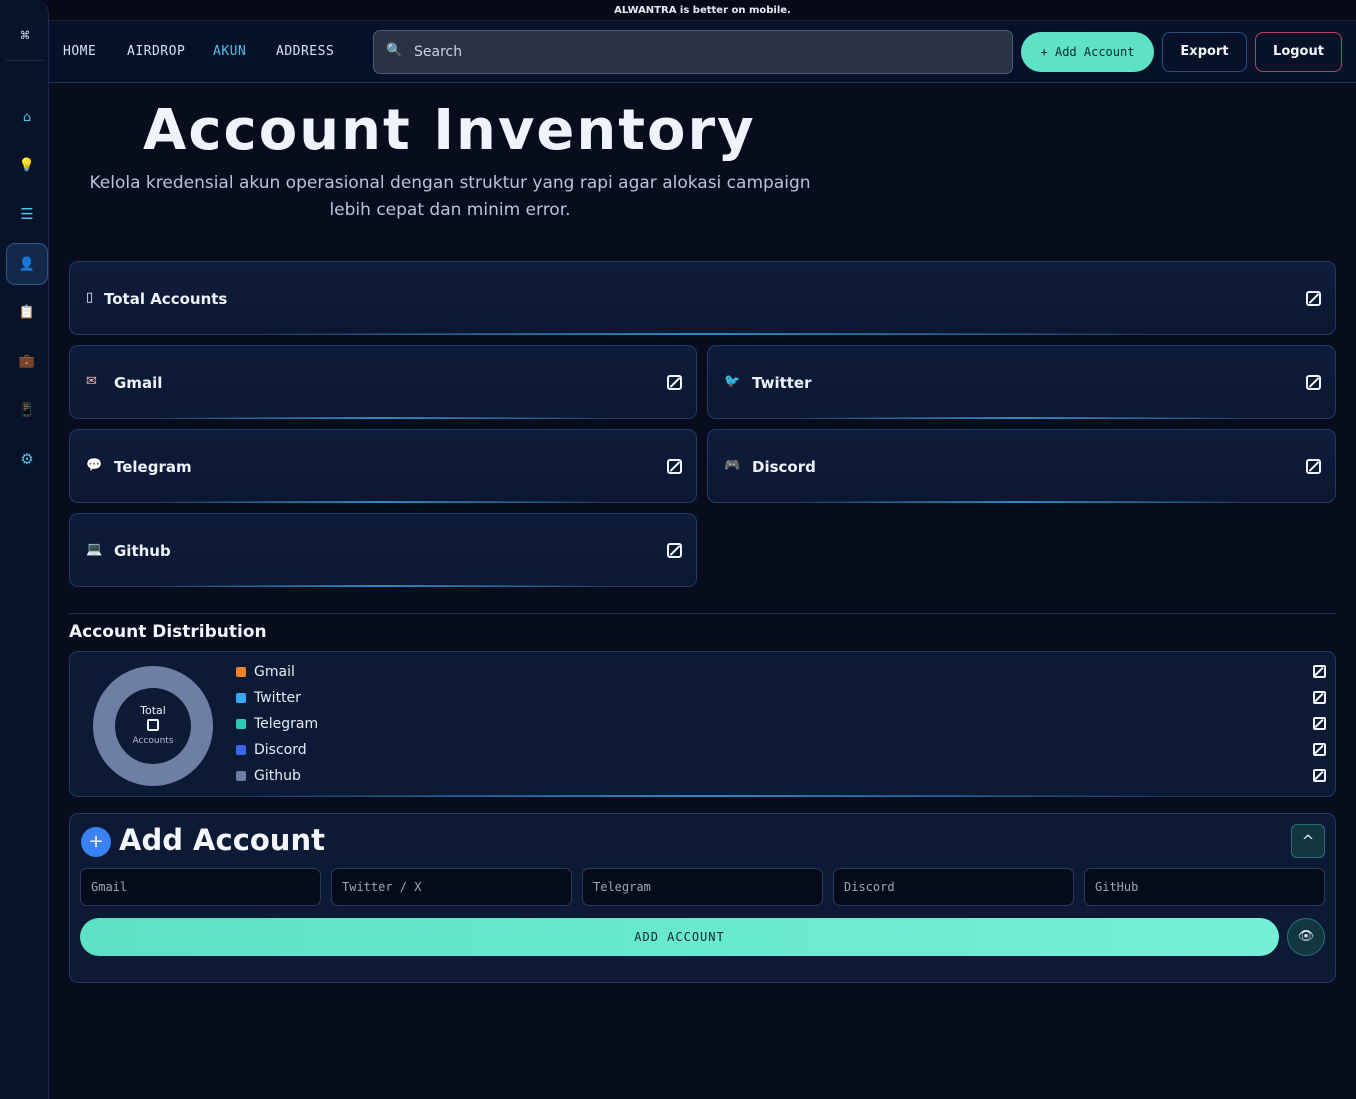 The height and width of the screenshot is (1099, 1356). I want to click on card-github: 💻 Github, so click(383, 550).